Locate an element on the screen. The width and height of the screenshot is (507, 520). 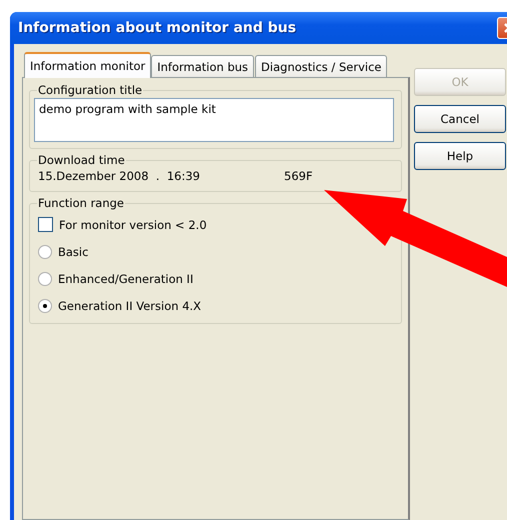
tab: Diagnostics / Service is located at coordinates (321, 66).